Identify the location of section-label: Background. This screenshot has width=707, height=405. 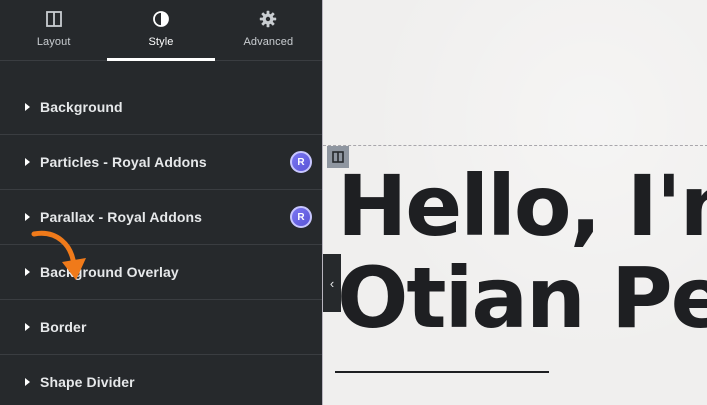
(81, 107).